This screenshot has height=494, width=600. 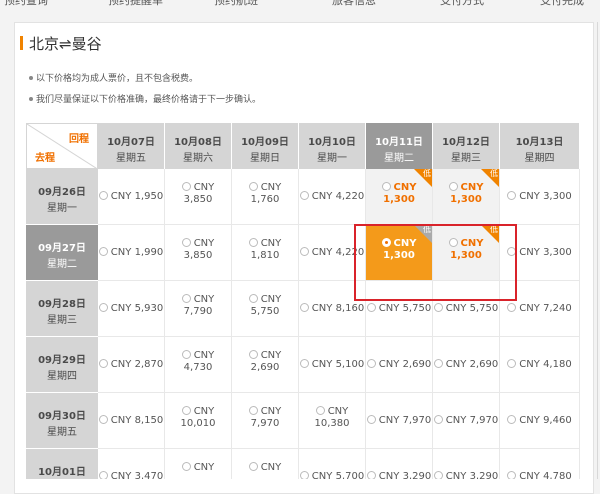 What do you see at coordinates (131, 365) in the screenshot?
I see `price-cell: CNY 2,870` at bounding box center [131, 365].